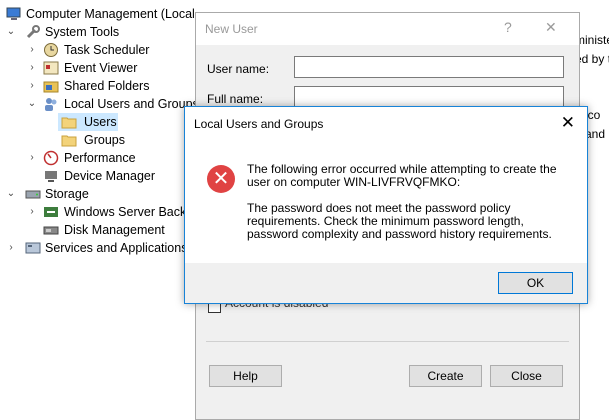 Image resolution: width=609 pixels, height=420 pixels. Describe the element at coordinates (429, 67) in the screenshot. I see `user-name-input` at that location.